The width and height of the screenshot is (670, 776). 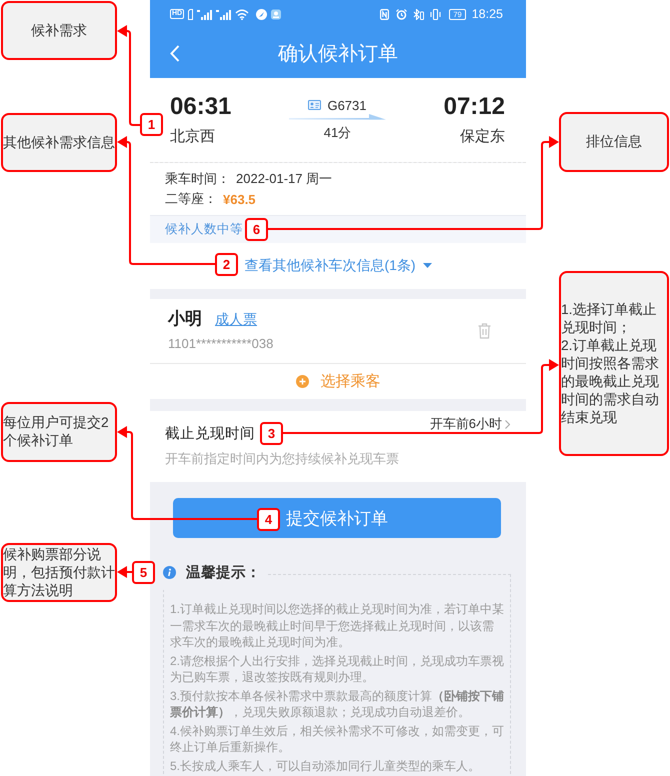 I want to click on annotation-text: 排位信息, so click(x=614, y=142).